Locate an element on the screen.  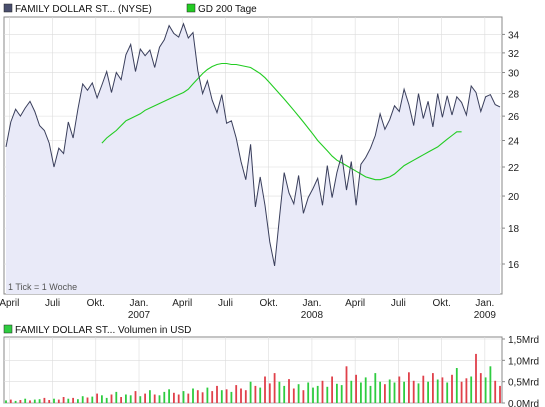
ma-legend-label: GD 200 Tage is located at coordinates (227, 9).